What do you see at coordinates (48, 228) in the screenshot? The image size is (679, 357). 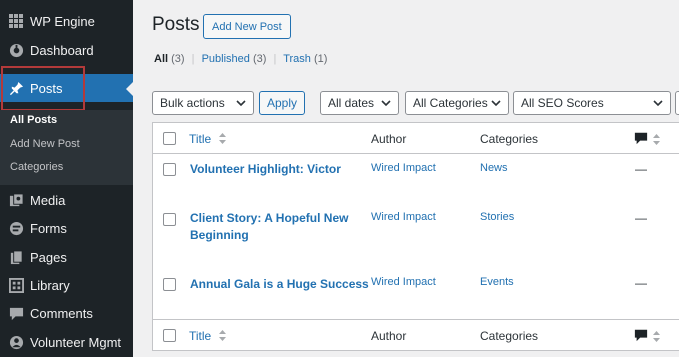 I see `sidebar-item-label: Forms` at bounding box center [48, 228].